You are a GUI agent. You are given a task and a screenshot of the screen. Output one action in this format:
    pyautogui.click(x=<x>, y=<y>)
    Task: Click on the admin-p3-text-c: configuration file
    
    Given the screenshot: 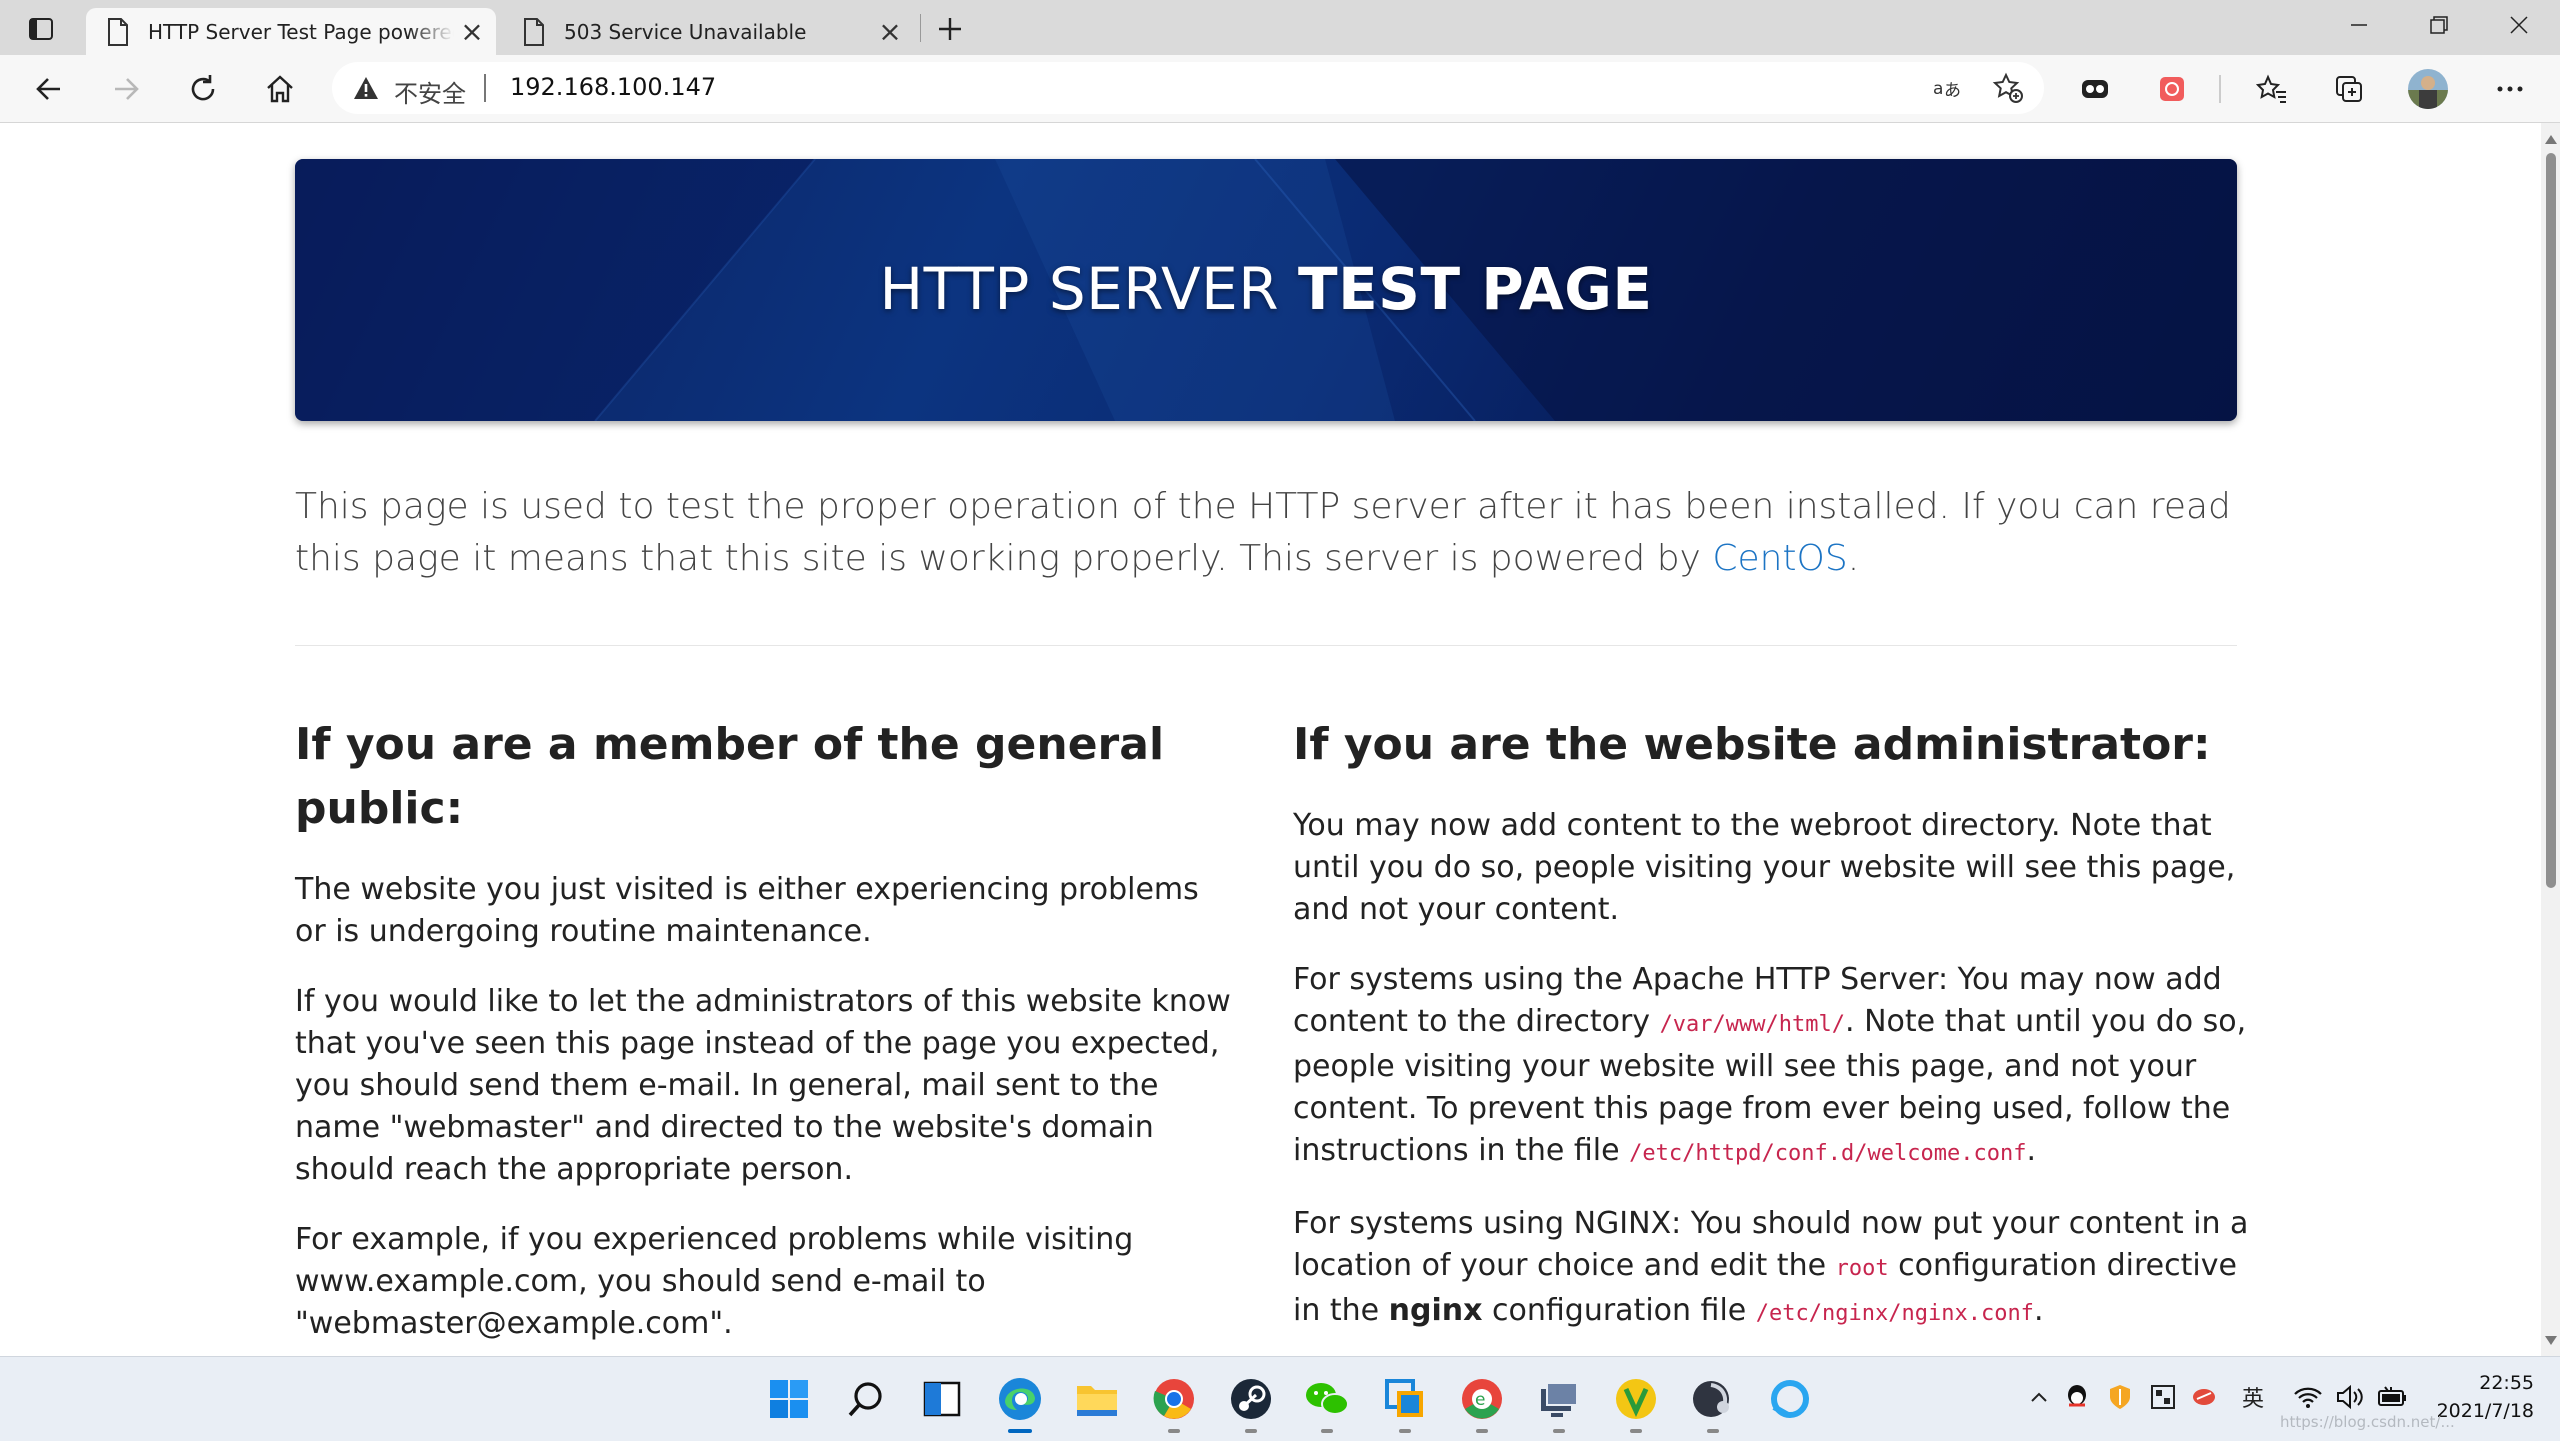 What is the action you would take?
    pyautogui.click(x=1619, y=1310)
    